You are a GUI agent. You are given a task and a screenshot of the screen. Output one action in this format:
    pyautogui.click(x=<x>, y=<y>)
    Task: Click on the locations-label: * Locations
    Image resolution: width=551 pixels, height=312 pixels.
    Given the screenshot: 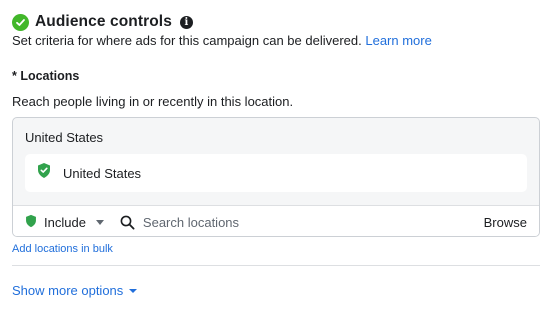 What is the action you would take?
    pyautogui.click(x=46, y=76)
    